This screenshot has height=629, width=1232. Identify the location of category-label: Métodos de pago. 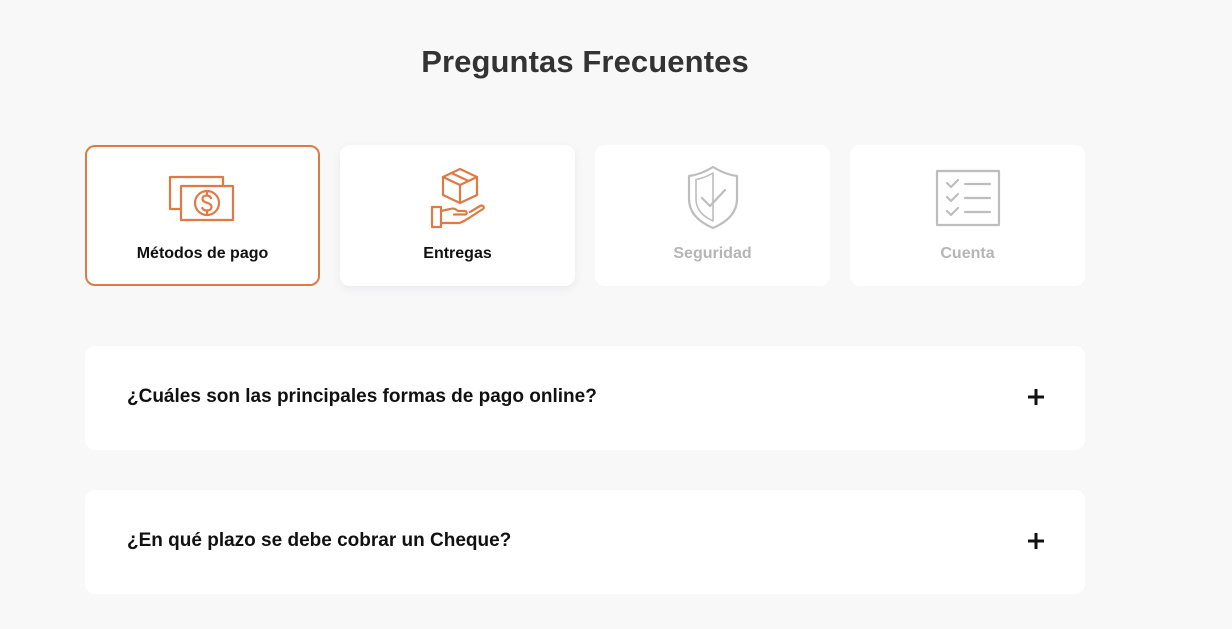
(202, 253).